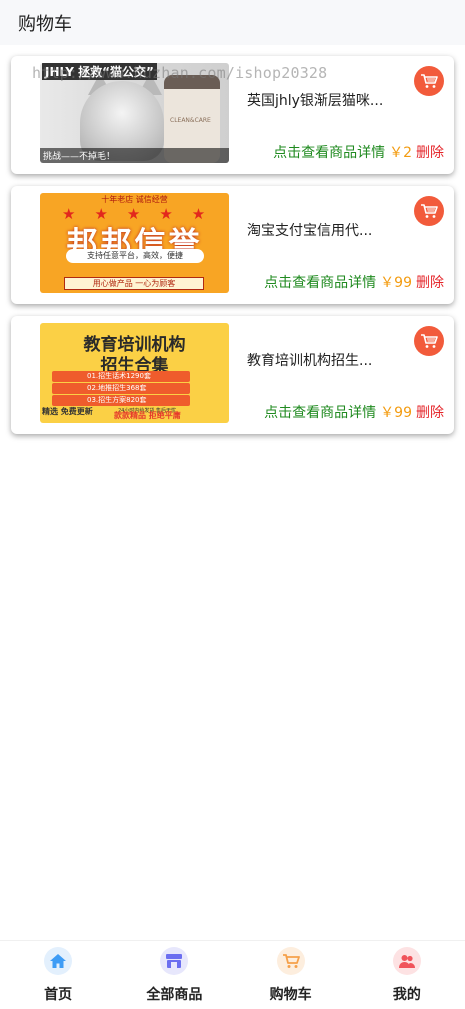 The width and height of the screenshot is (465, 1009). What do you see at coordinates (135, 256) in the screenshot?
I see `image-pill-text: 支持任意平台，高效，便捷` at bounding box center [135, 256].